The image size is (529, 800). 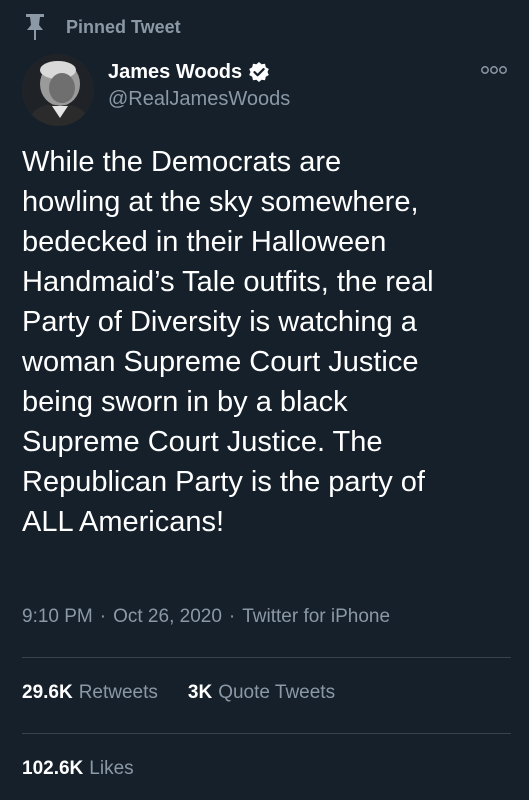 I want to click on engagement-stats: 29.6K Retweets 3K Quote Tweets, so click(x=193, y=693).